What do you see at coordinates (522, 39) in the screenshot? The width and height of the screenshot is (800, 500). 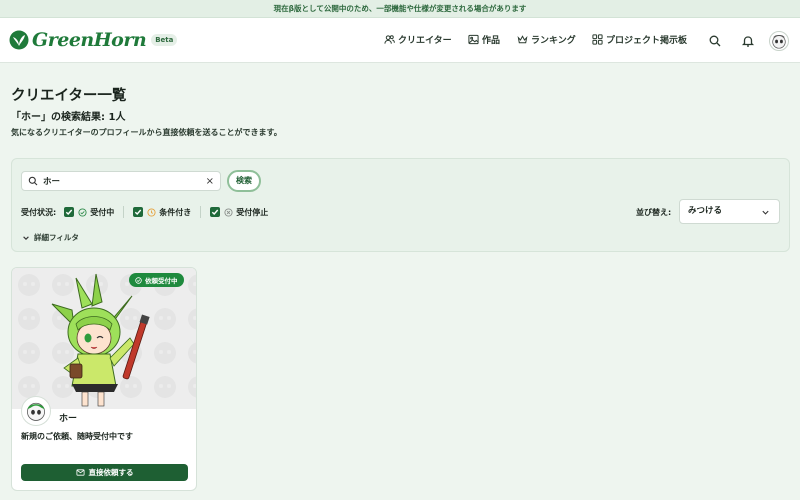 I see `crown-icon` at bounding box center [522, 39].